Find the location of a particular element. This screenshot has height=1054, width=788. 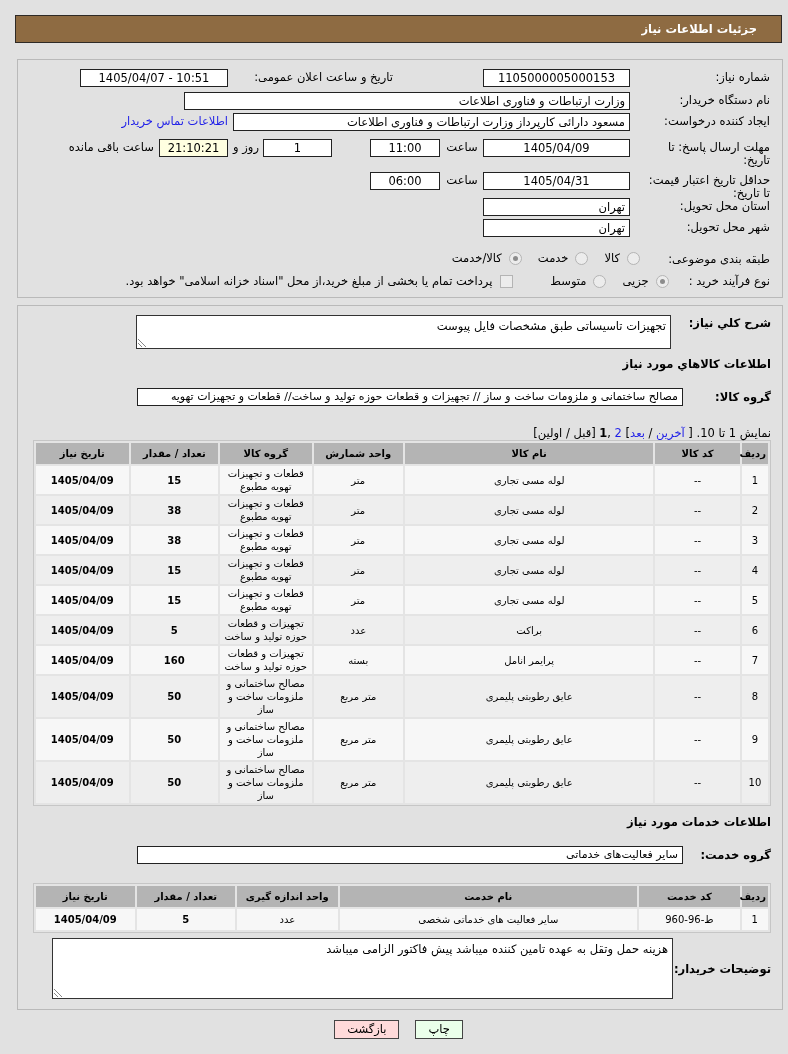

text-field: 1 is located at coordinates (297, 148).